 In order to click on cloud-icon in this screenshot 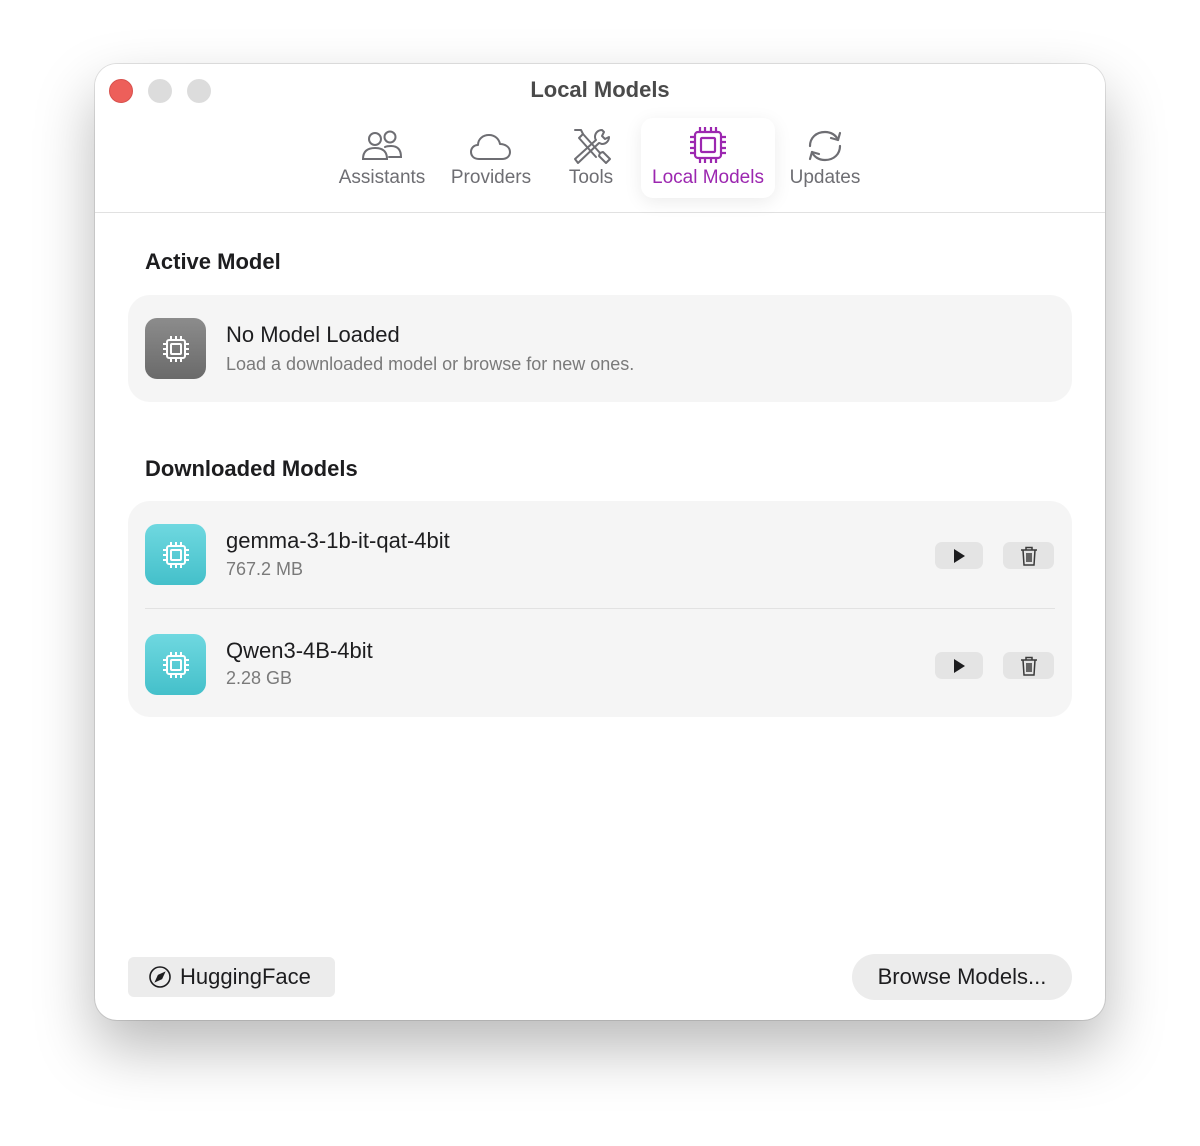, I will do `click(490, 147)`.